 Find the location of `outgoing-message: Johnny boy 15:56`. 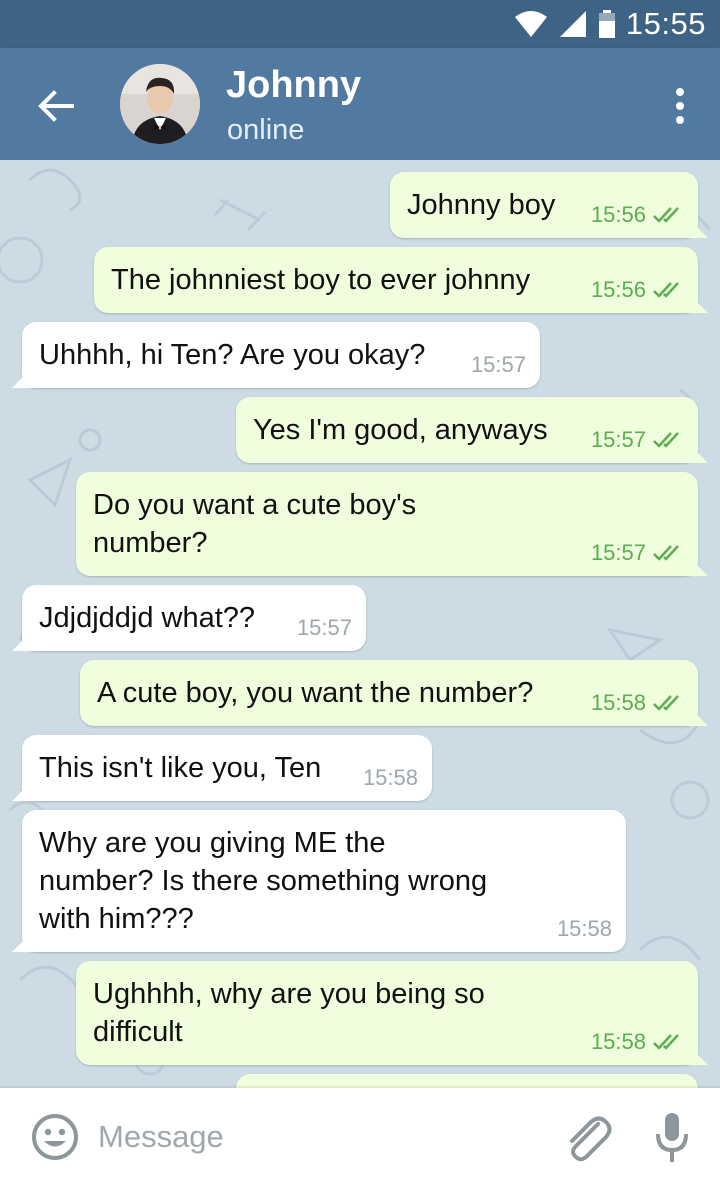

outgoing-message: Johnny boy 15:56 is located at coordinates (549, 205).